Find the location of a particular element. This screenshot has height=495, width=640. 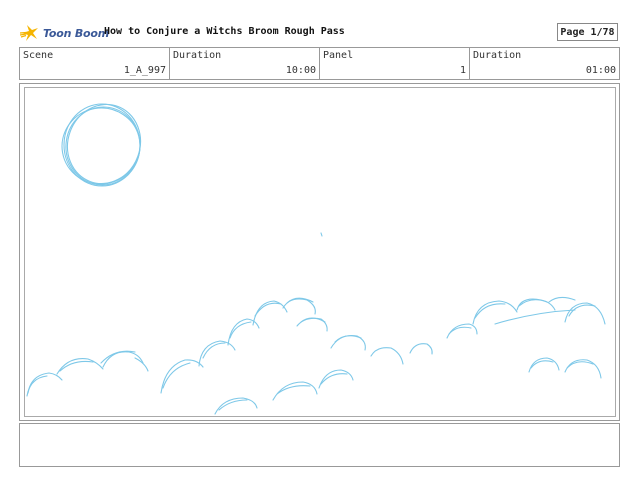

panel-cell: Panel 1 is located at coordinates (395, 63).